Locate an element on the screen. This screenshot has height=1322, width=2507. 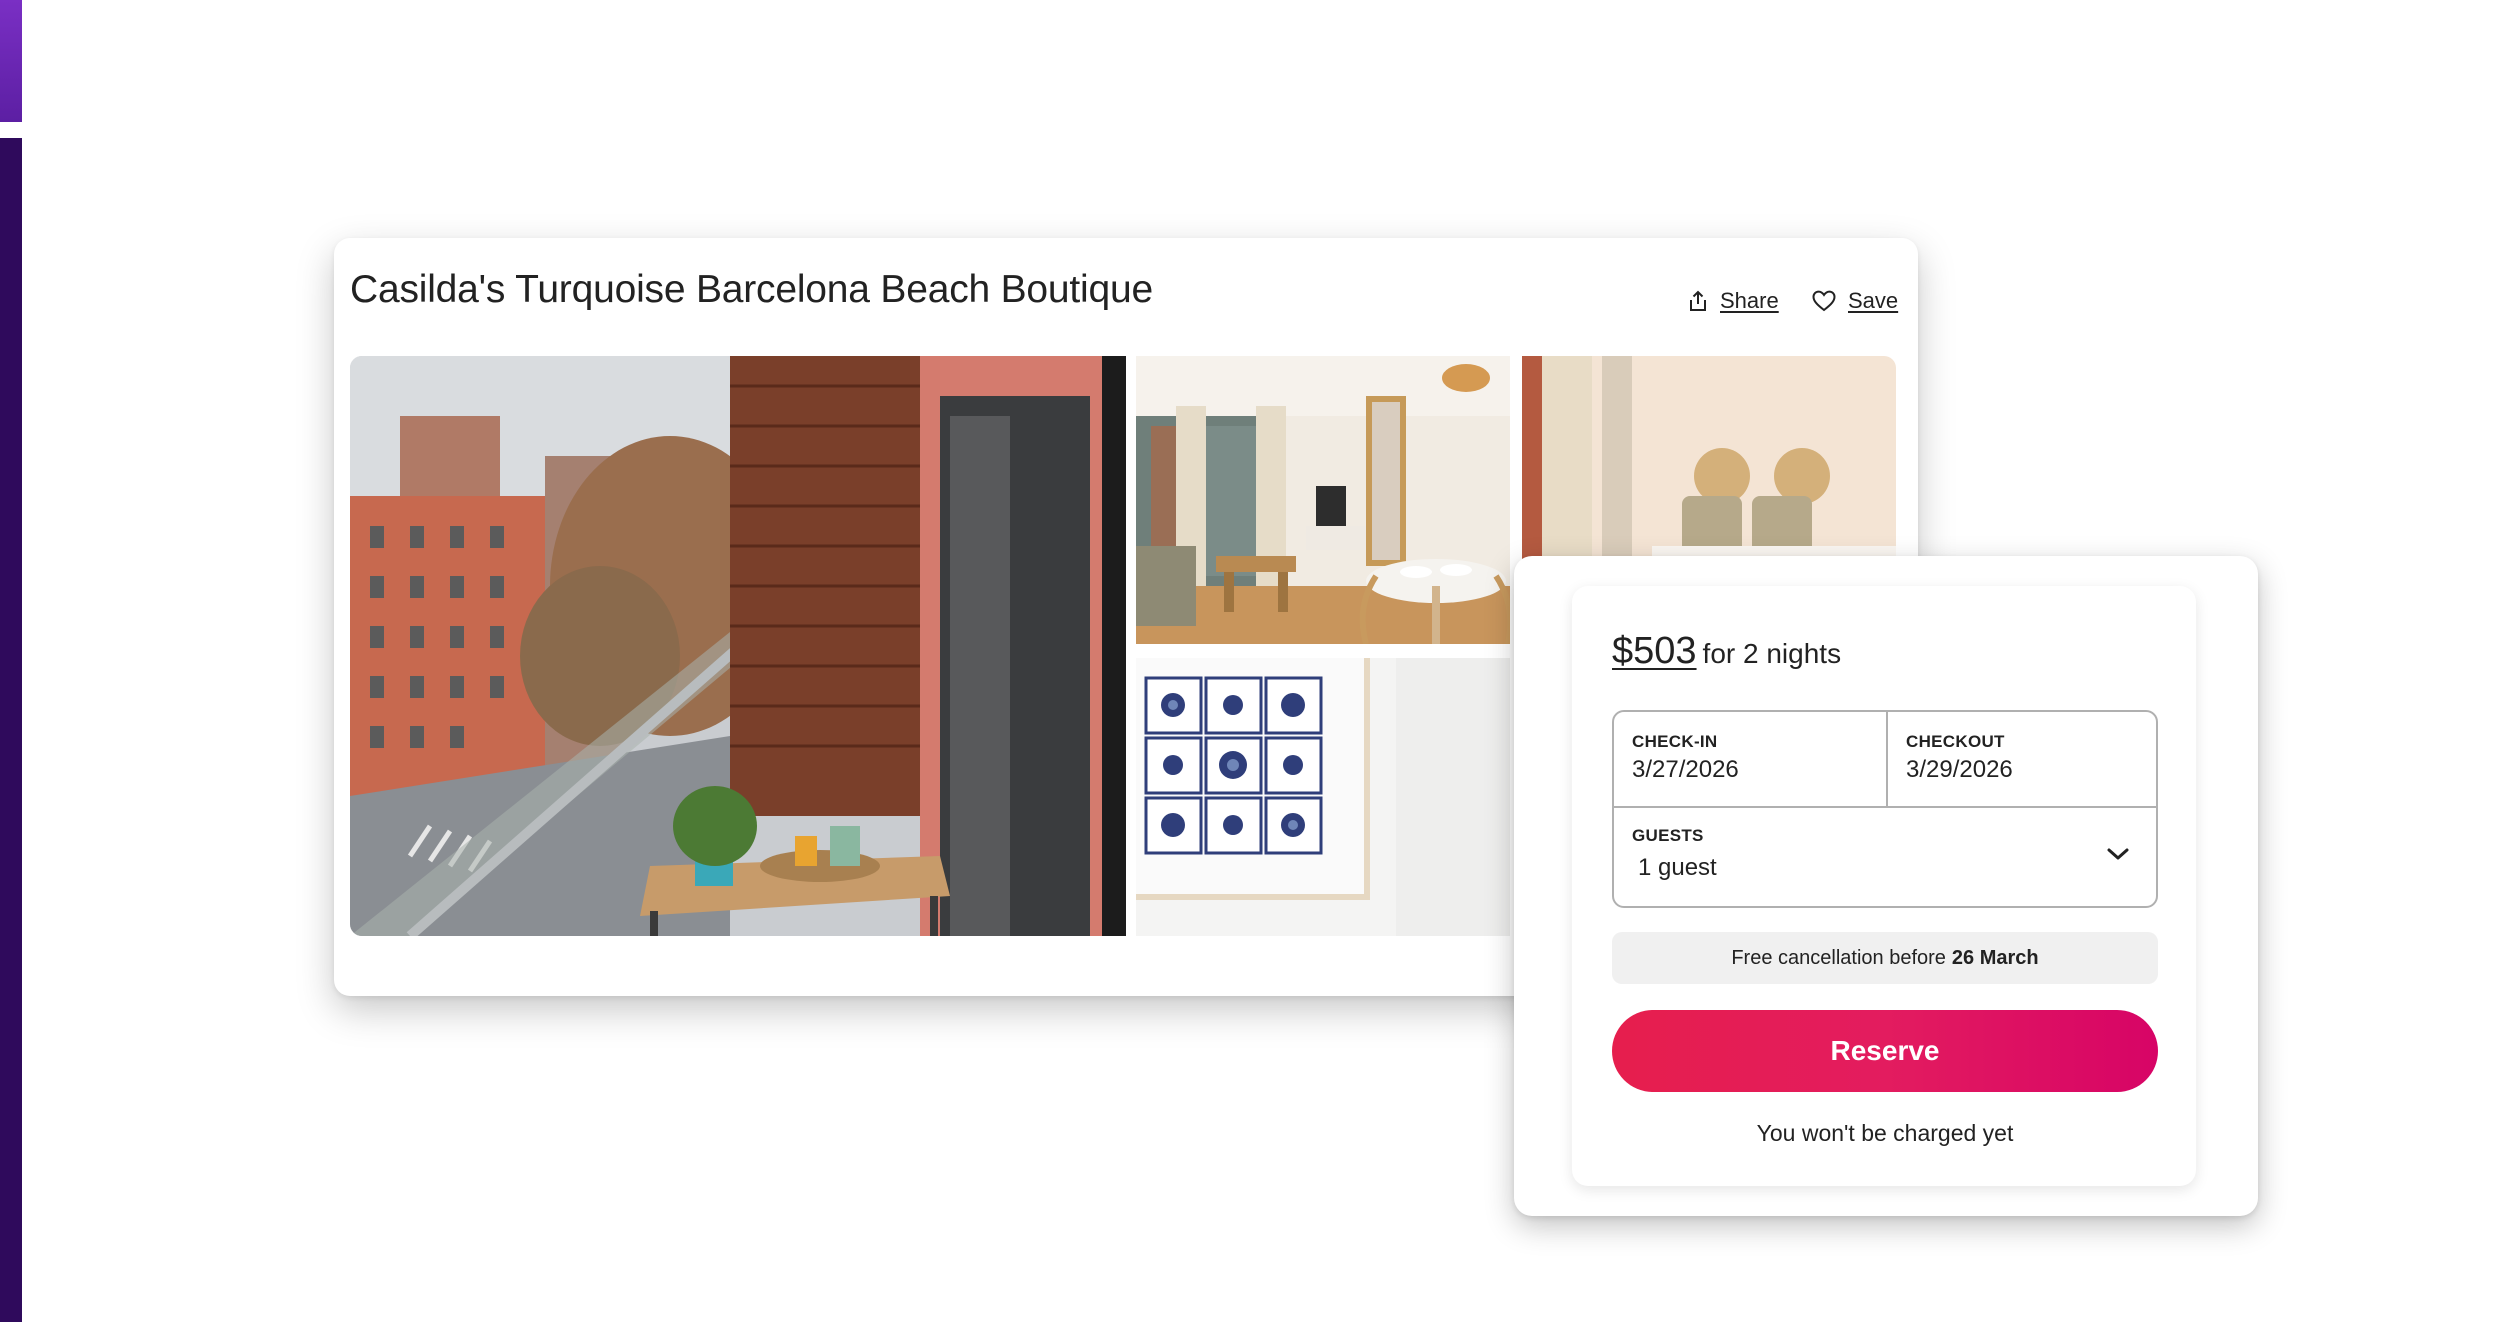
save-label: Save is located at coordinates (1873, 300).